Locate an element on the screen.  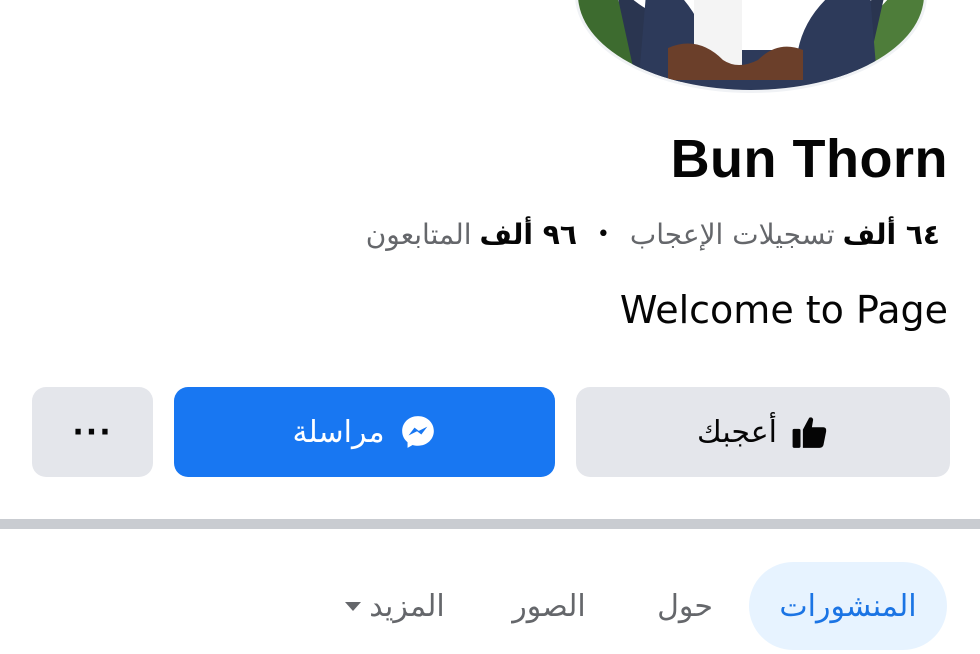
like-button-label: أعجبك is located at coordinates (737, 432).